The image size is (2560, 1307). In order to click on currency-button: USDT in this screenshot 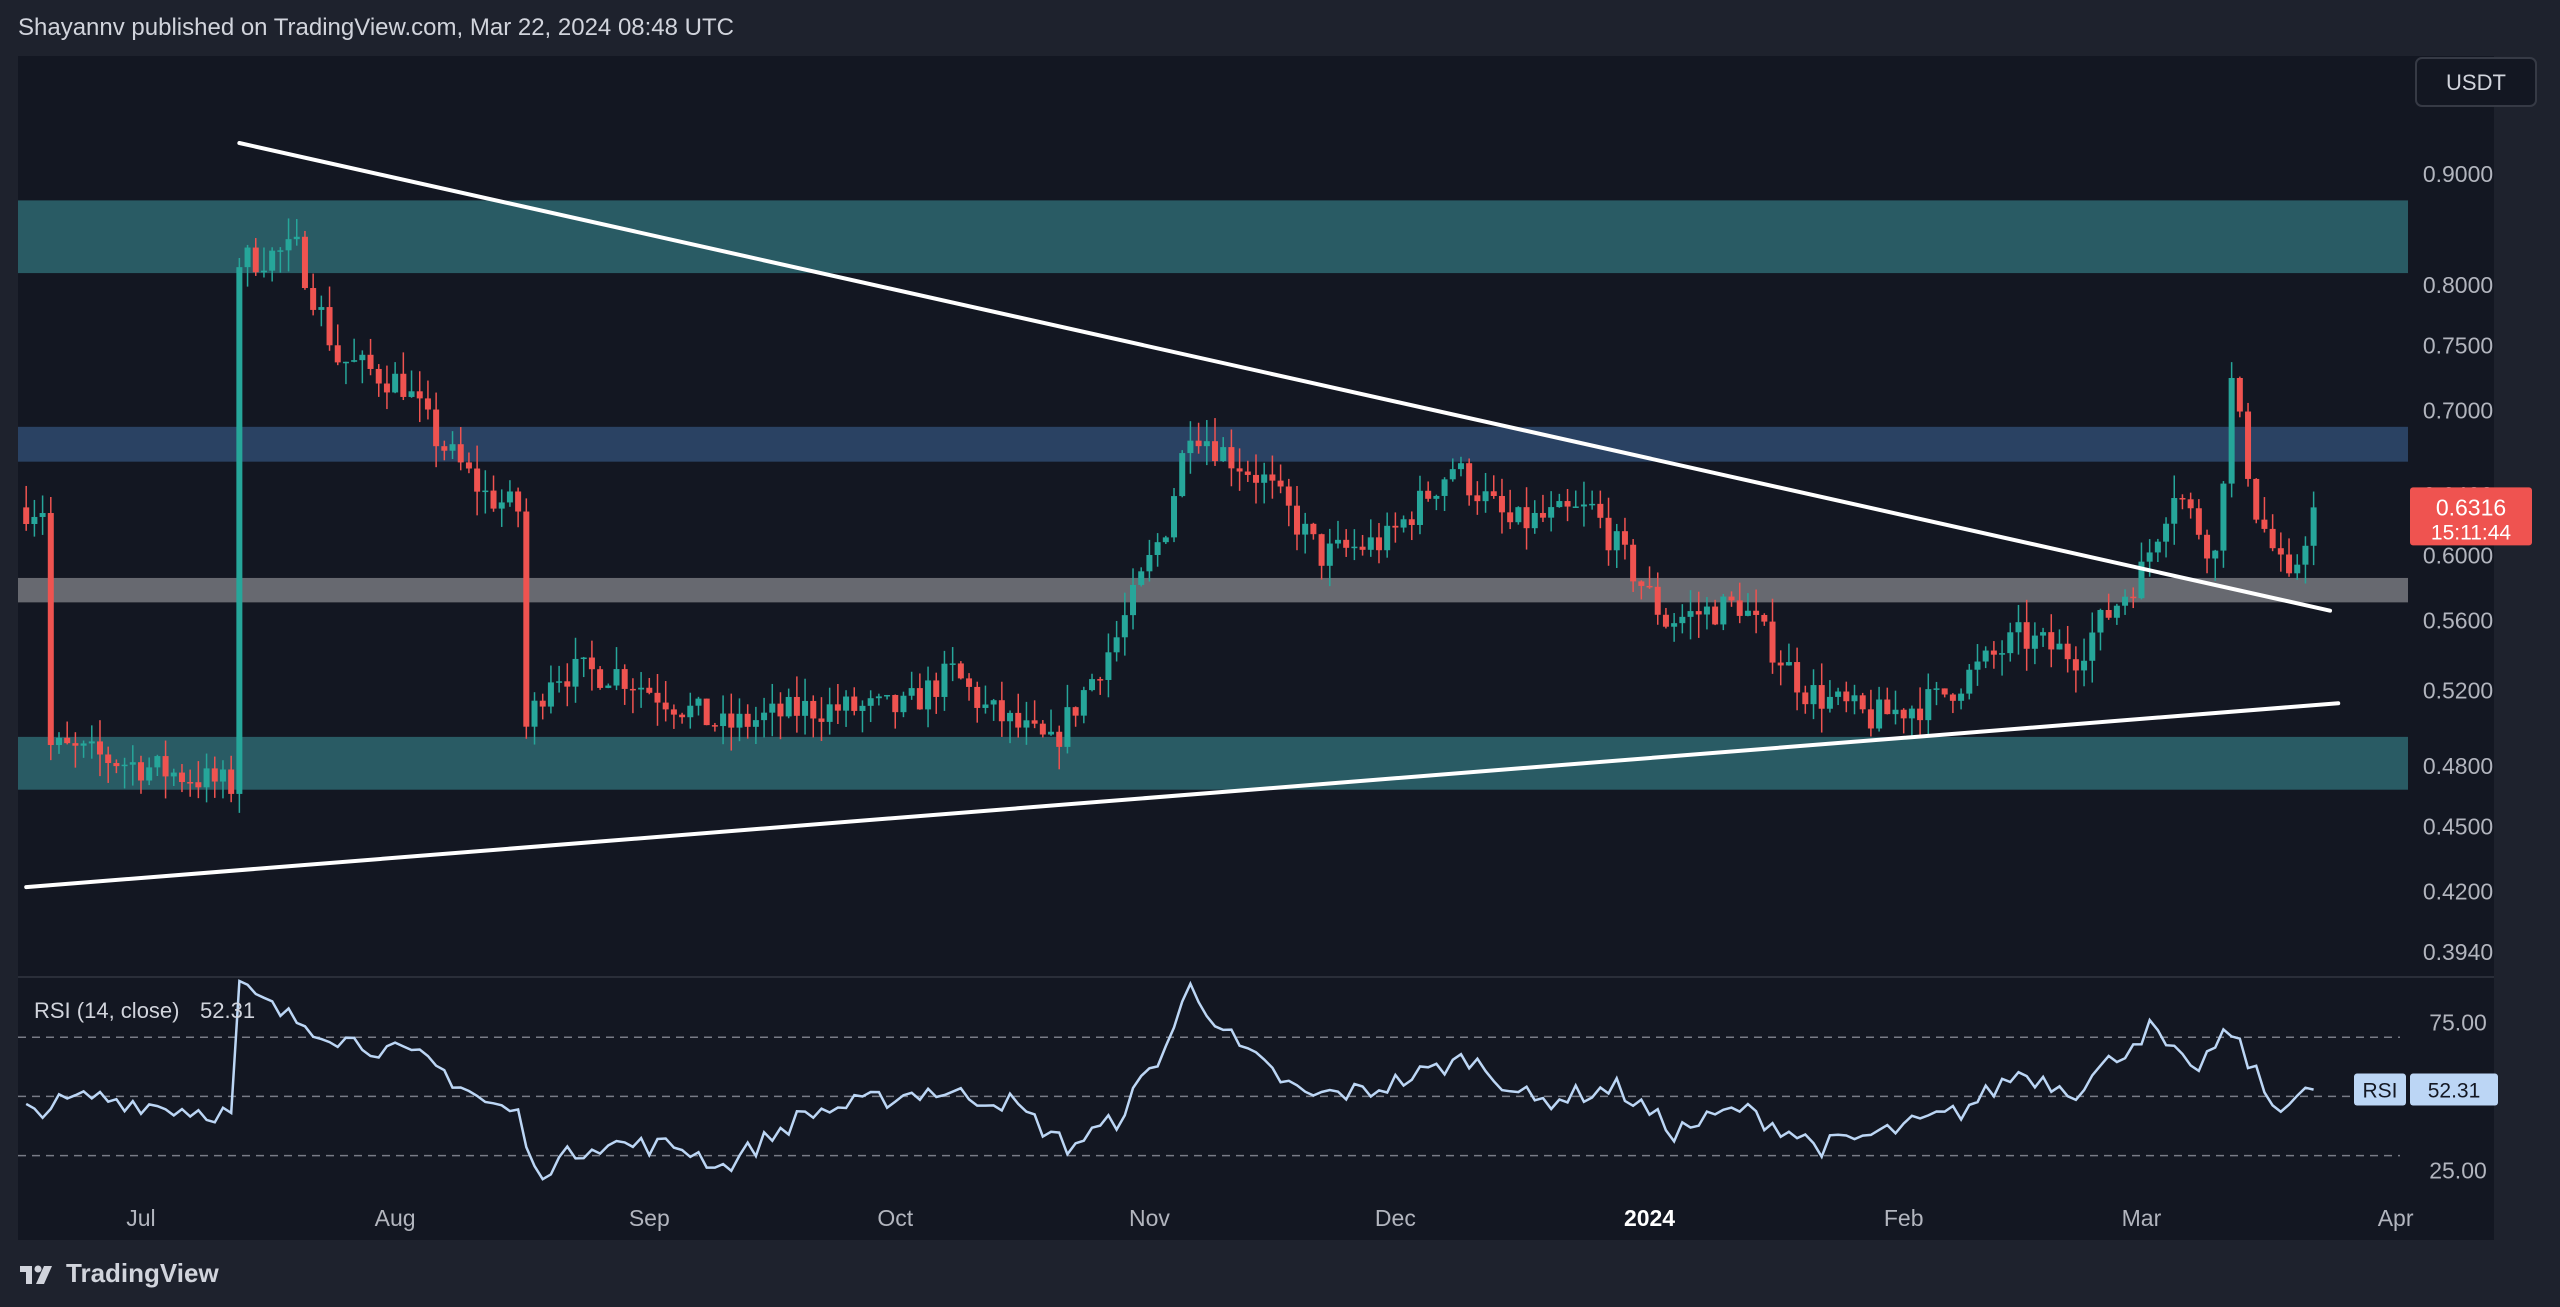, I will do `click(2476, 82)`.